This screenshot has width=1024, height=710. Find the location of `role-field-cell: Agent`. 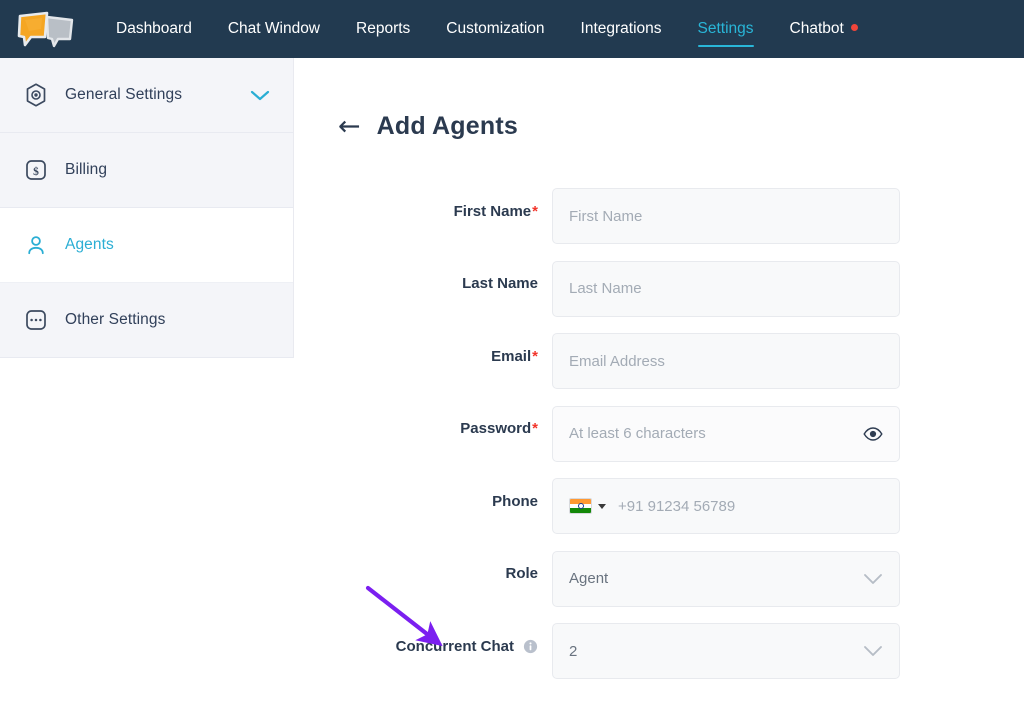

role-field-cell: Agent is located at coordinates (726, 578).